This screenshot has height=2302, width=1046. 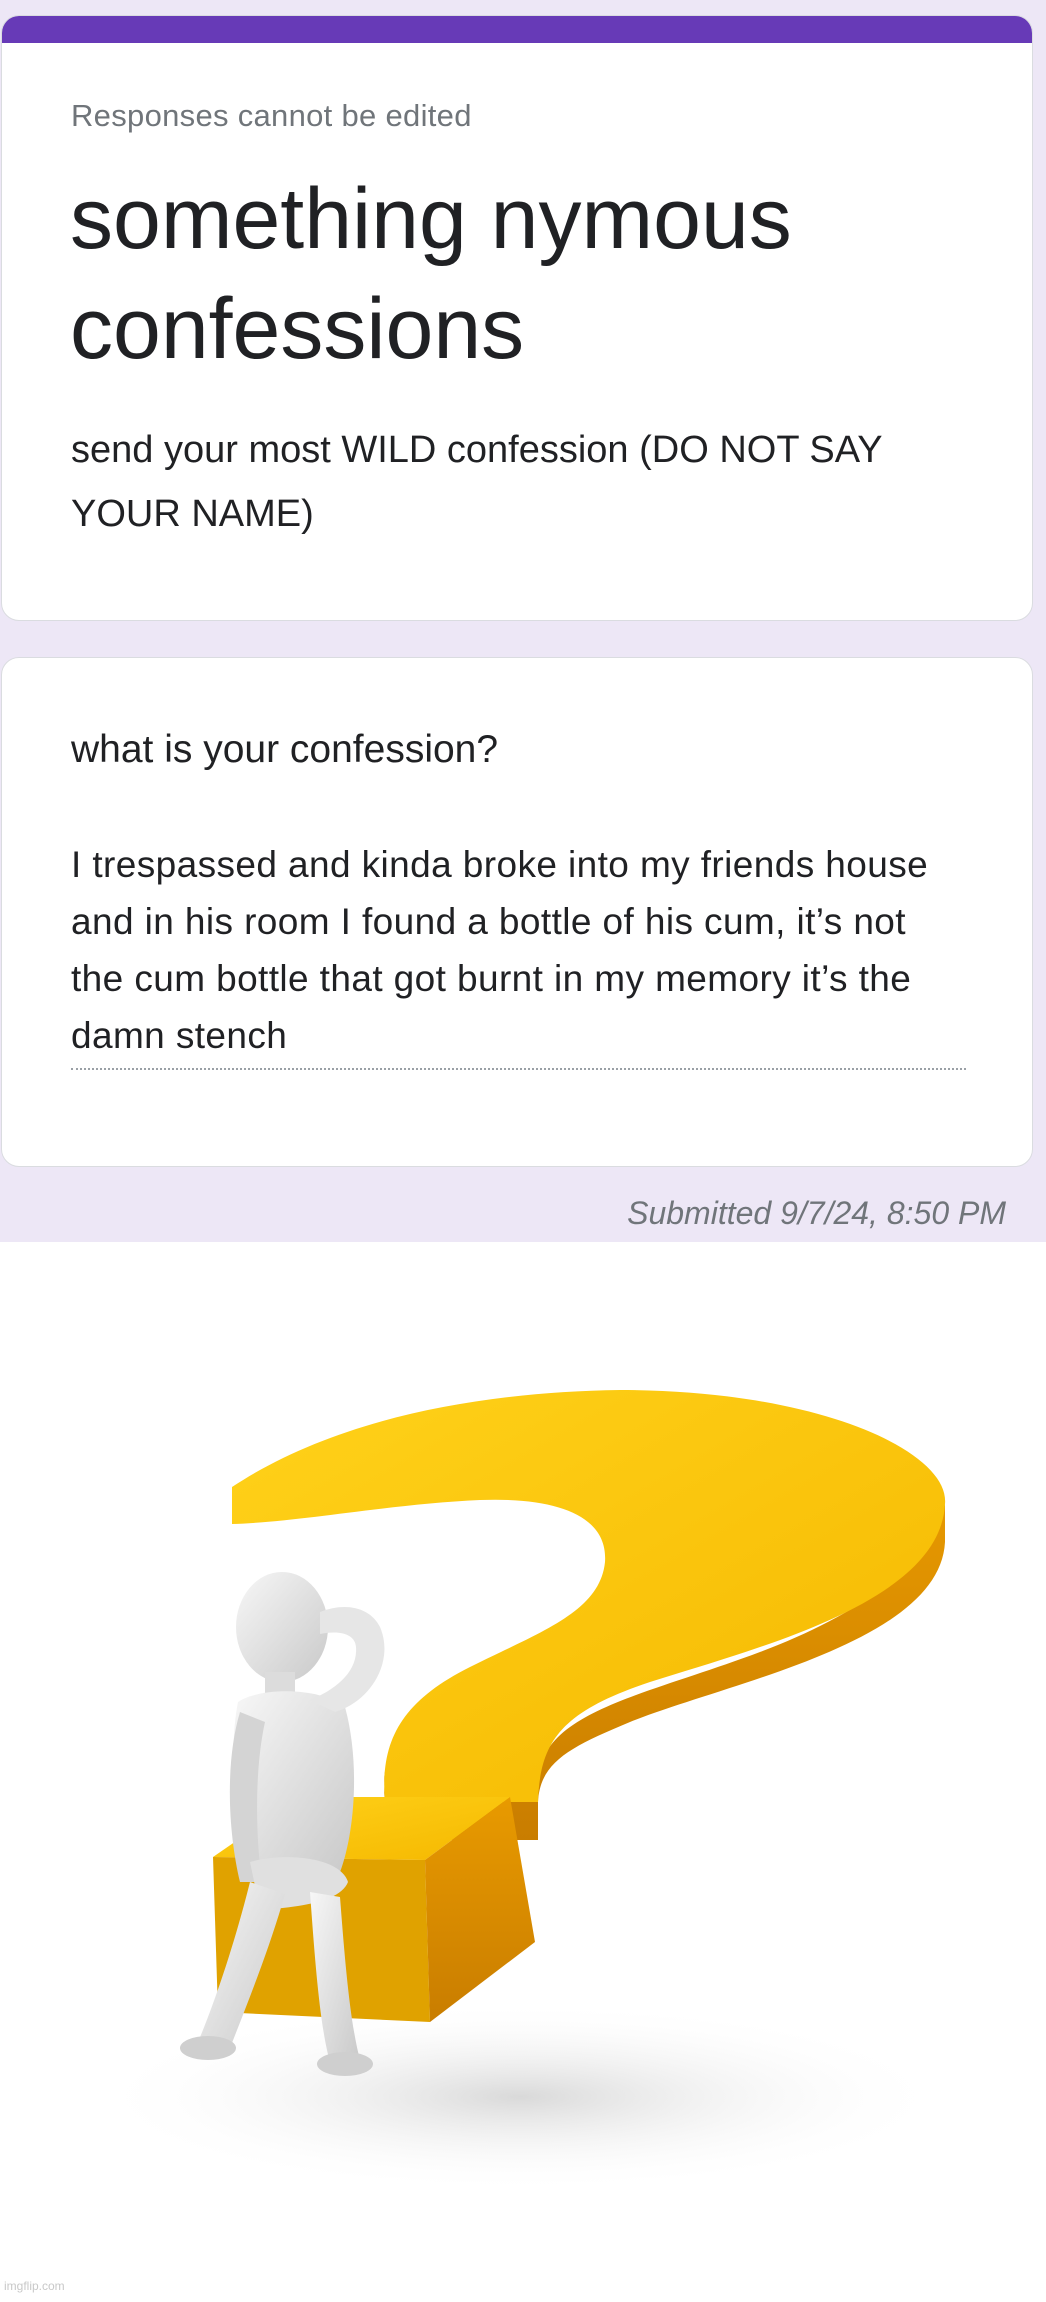 What do you see at coordinates (285, 749) in the screenshot?
I see `question-title: what is your confession?` at bounding box center [285, 749].